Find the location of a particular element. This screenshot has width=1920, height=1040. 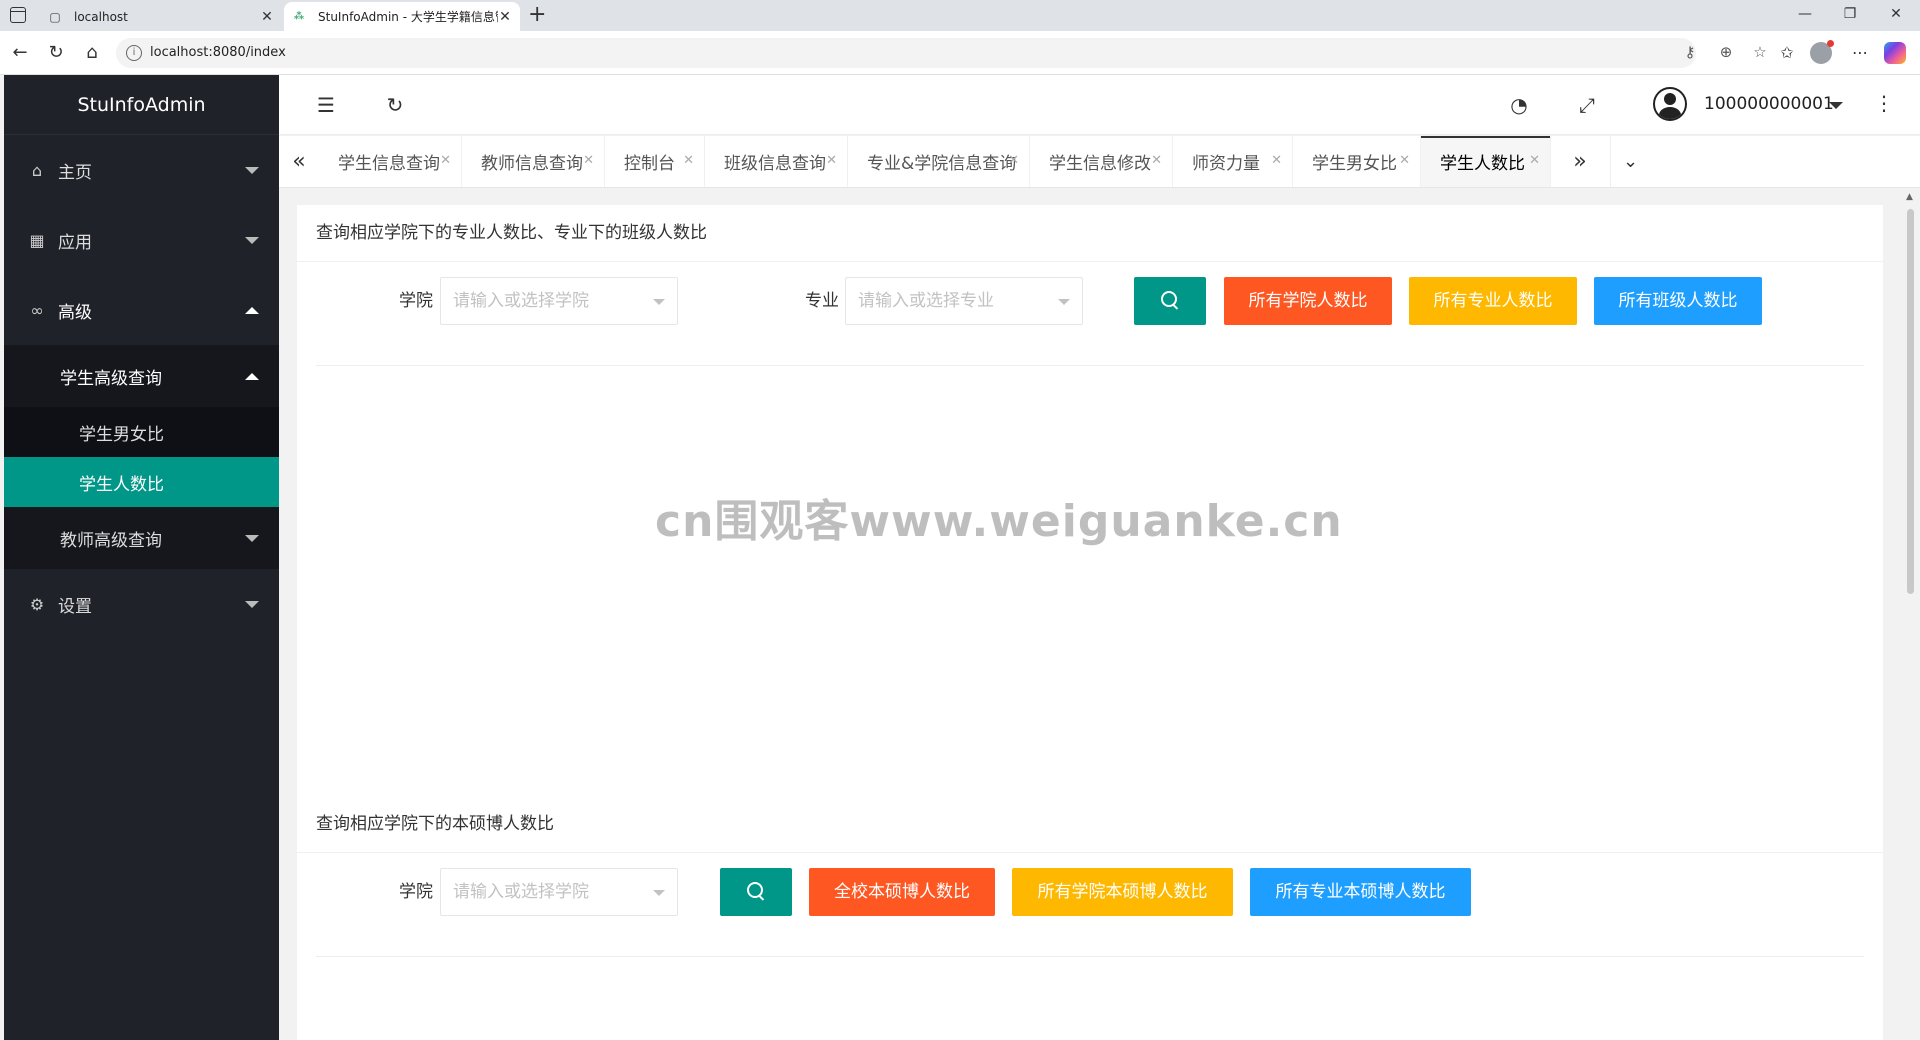

tab-student-info-edit: 学生信息修改 ✕ is located at coordinates (1101, 161).